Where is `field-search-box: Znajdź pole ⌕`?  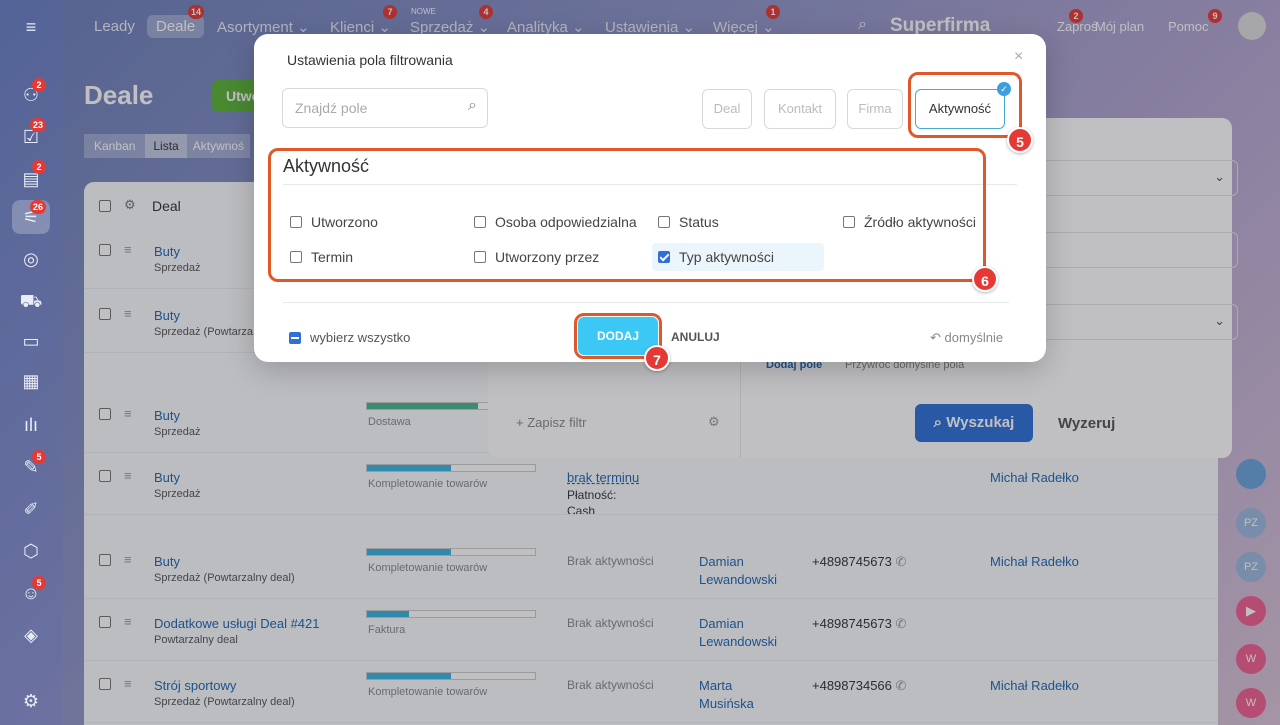 field-search-box: Znajdź pole ⌕ is located at coordinates (385, 108).